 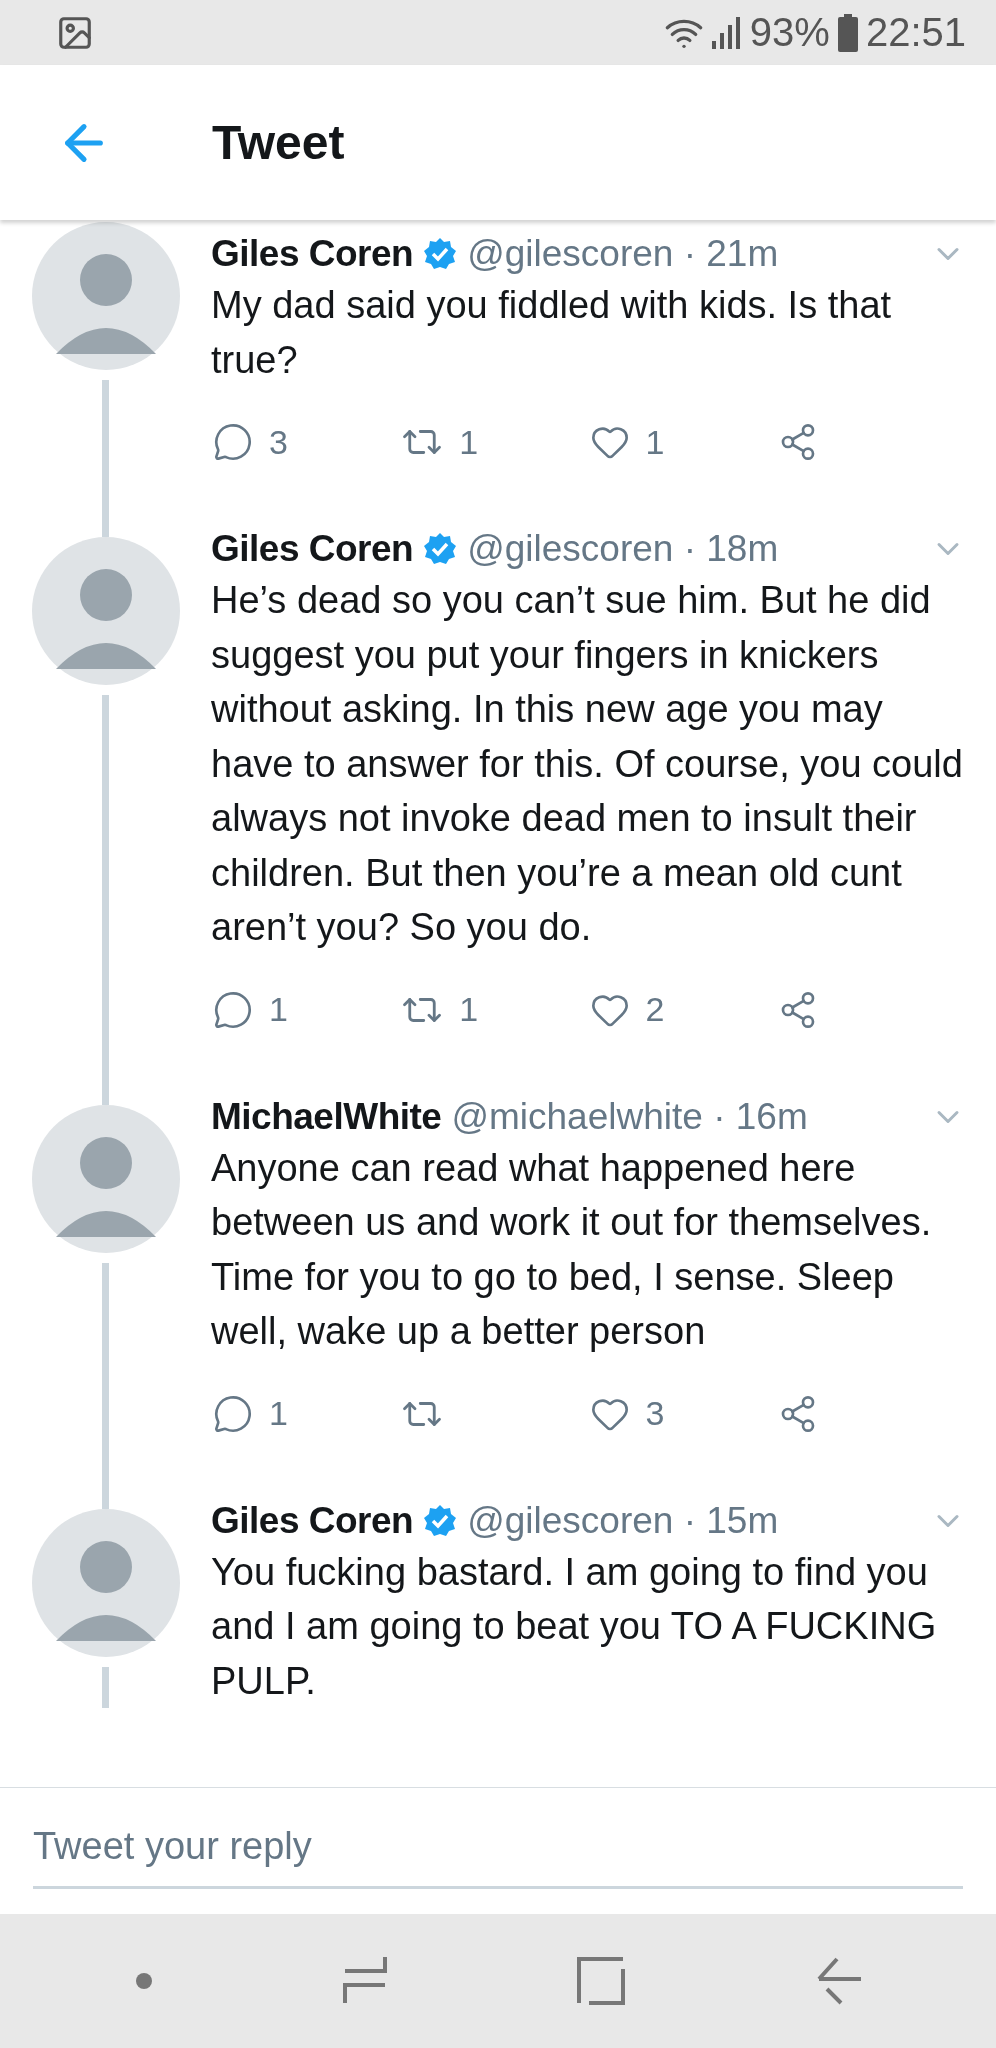 What do you see at coordinates (144, 1981) in the screenshot?
I see `dot-icon` at bounding box center [144, 1981].